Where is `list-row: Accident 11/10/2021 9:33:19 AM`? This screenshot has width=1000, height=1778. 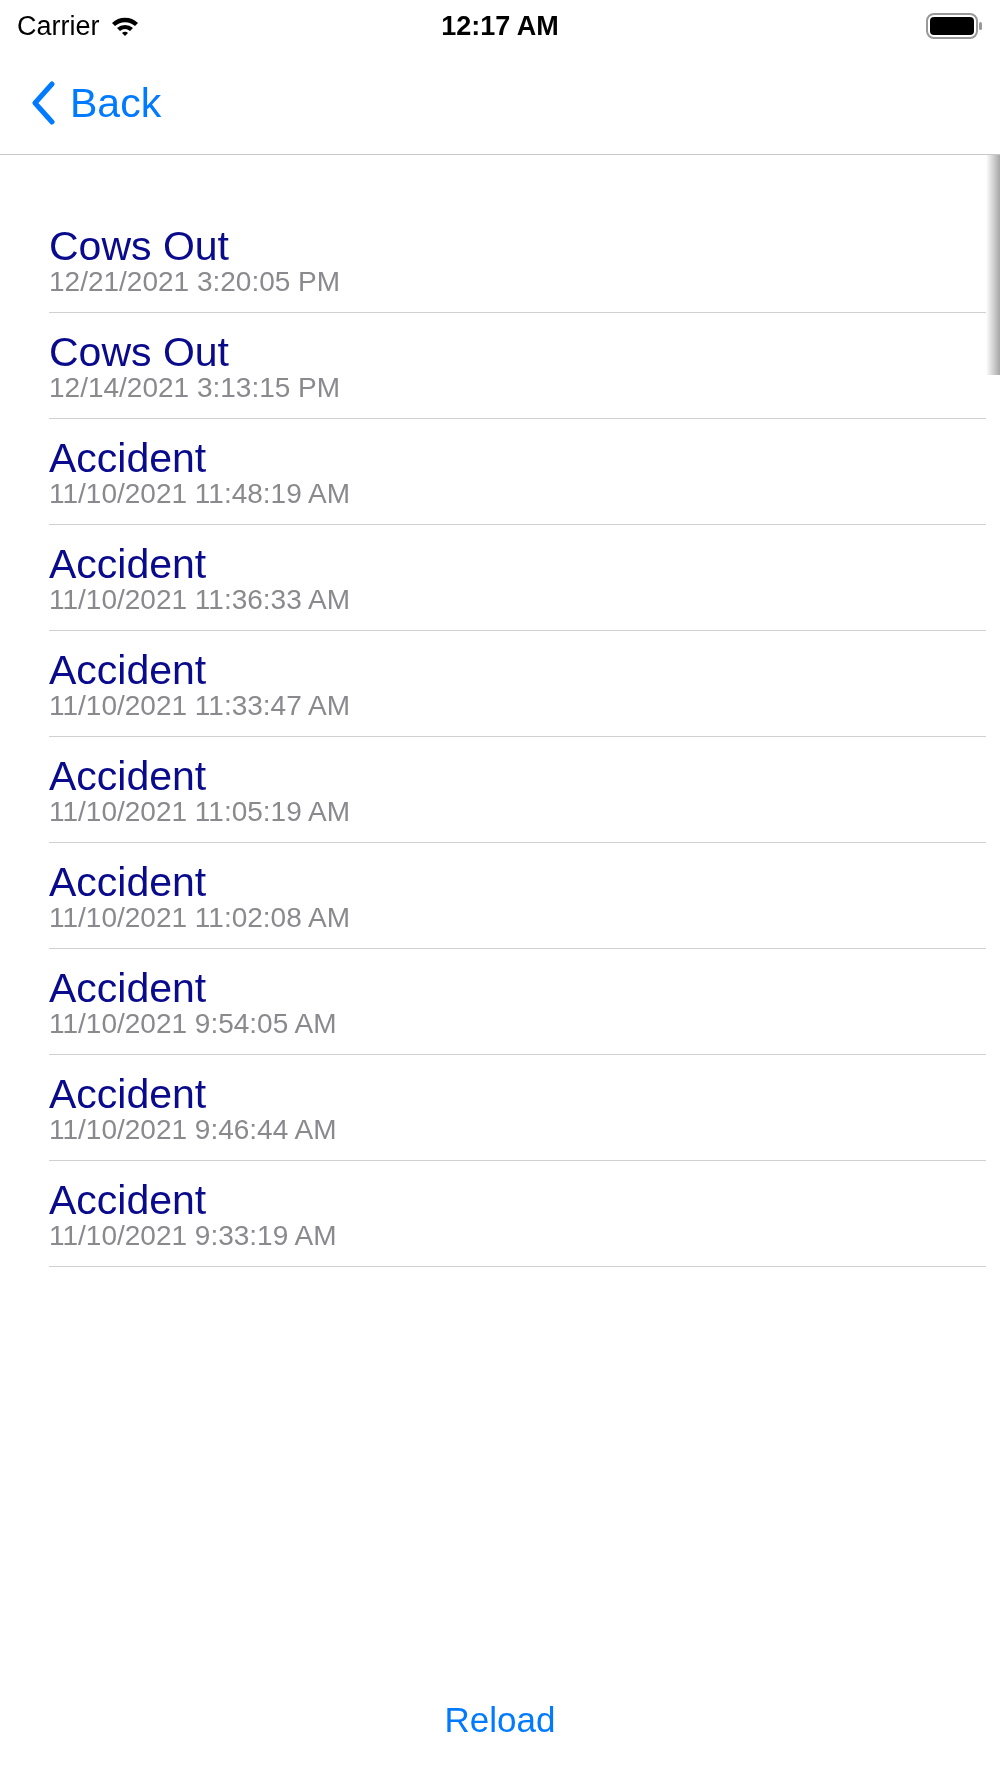
list-row: Accident 11/10/2021 9:33:19 AM is located at coordinates (517, 1214).